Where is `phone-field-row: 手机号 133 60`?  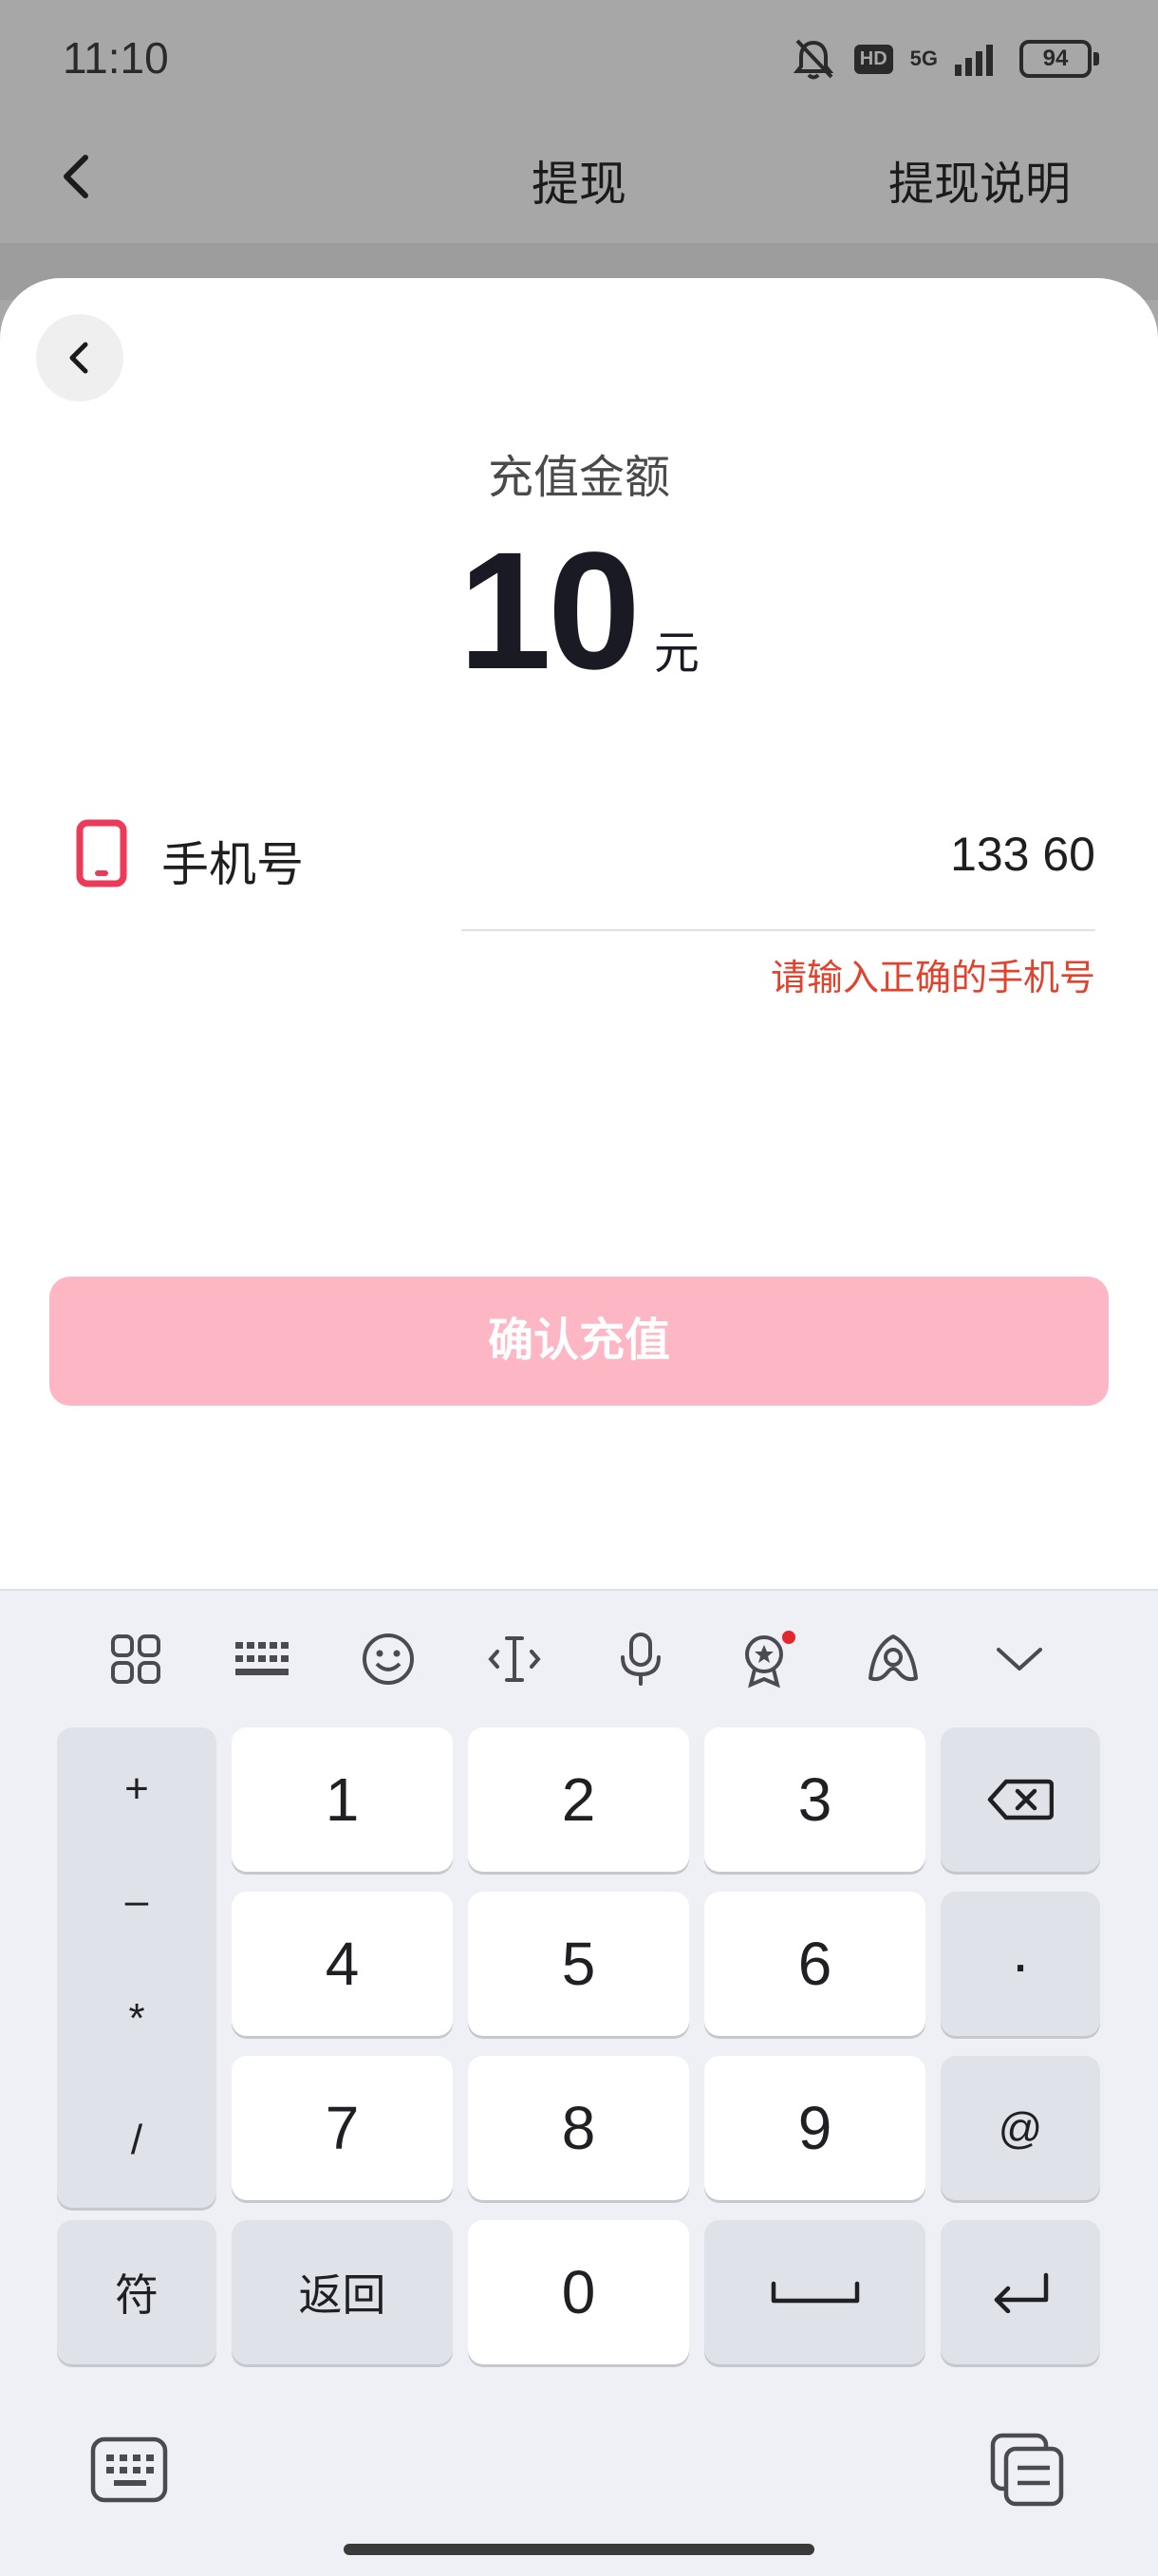 phone-field-row: 手机号 133 60 is located at coordinates (585, 857).